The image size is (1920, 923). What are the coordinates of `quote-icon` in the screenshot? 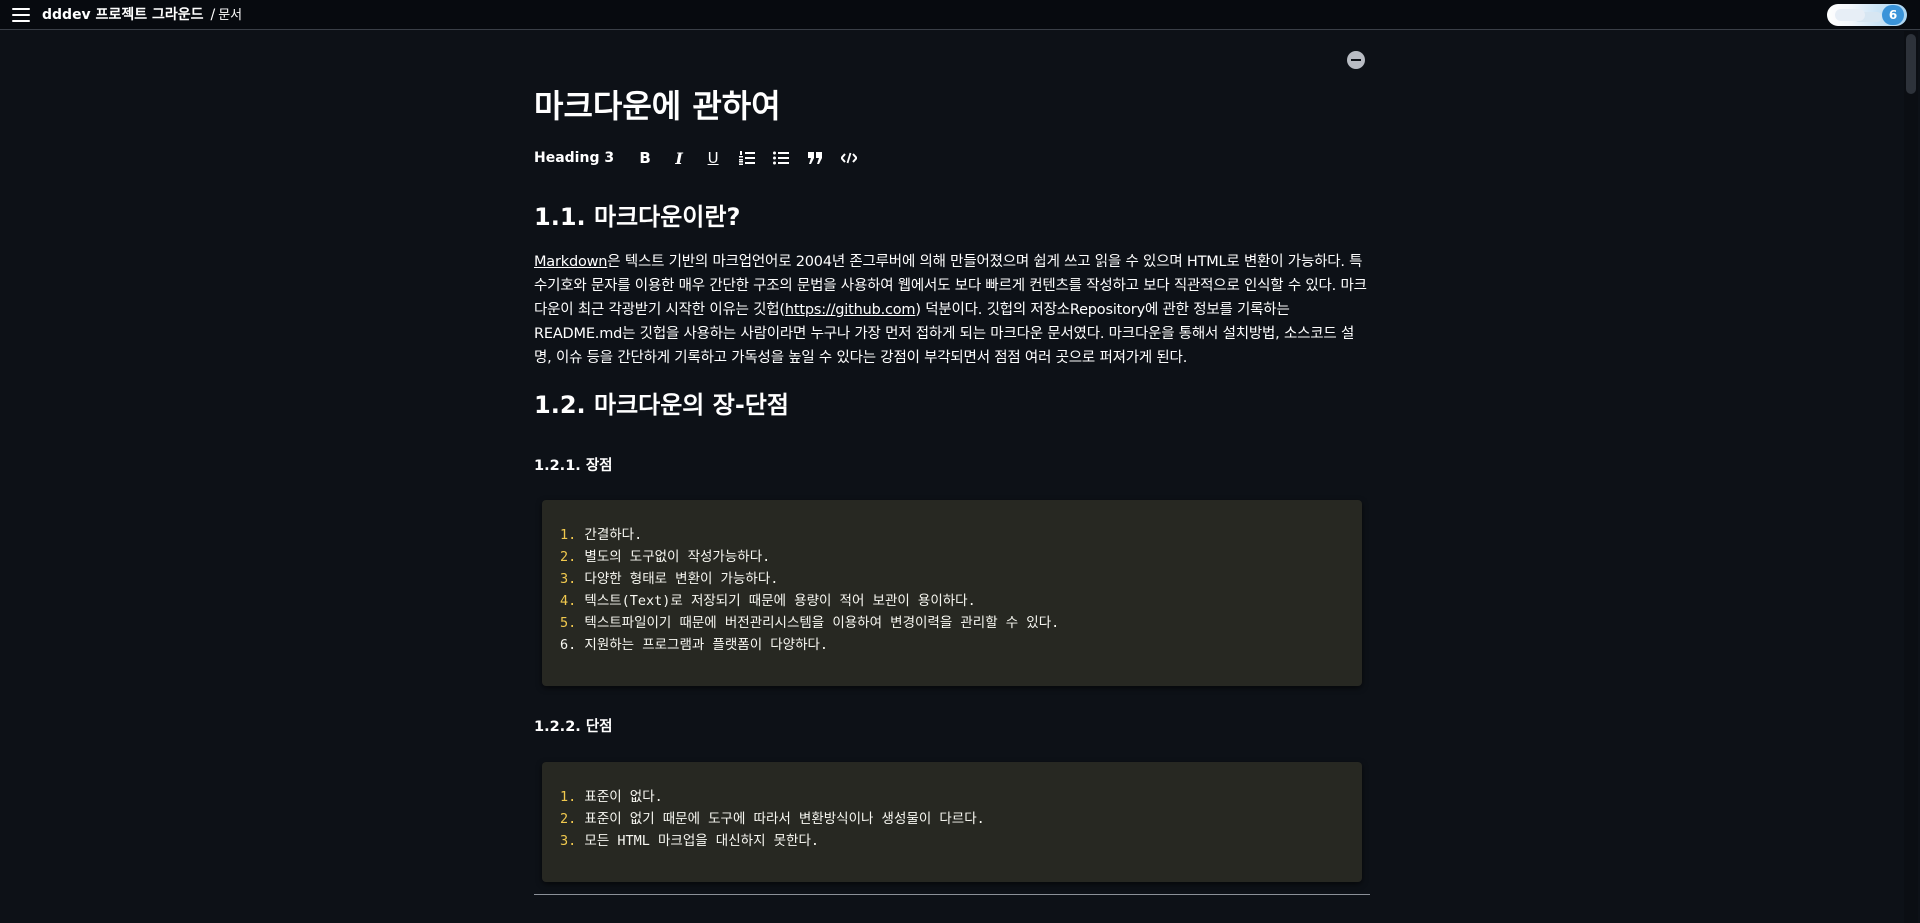 It's located at (815, 158).